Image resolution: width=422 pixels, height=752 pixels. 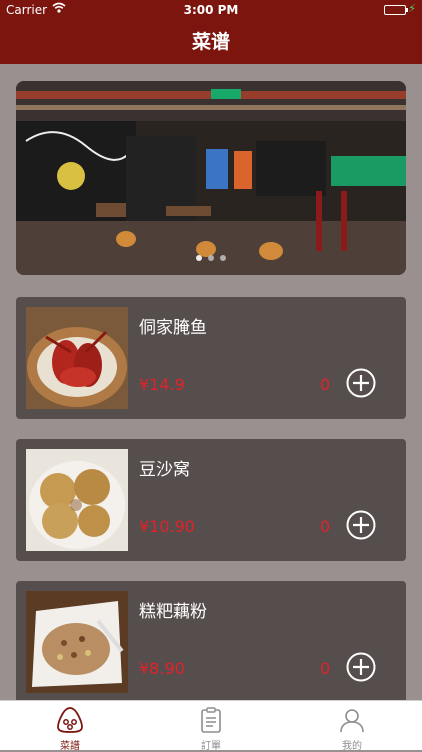 I want to click on dish-name: 侗家腌鱼, so click(x=173, y=328).